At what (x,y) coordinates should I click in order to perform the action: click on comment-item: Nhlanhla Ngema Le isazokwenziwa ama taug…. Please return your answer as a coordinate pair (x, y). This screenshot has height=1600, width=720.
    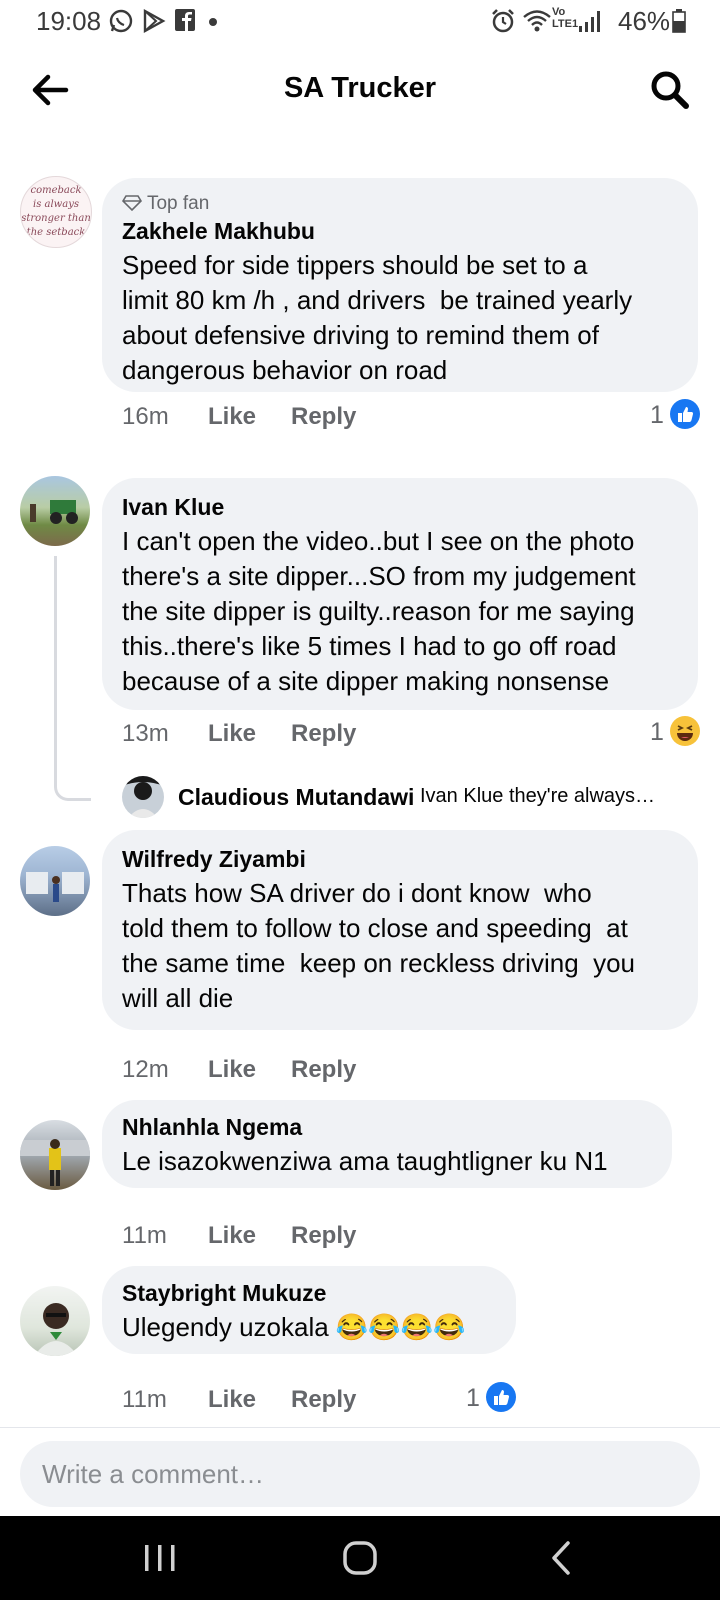
    Looking at the image, I should click on (360, 1180).